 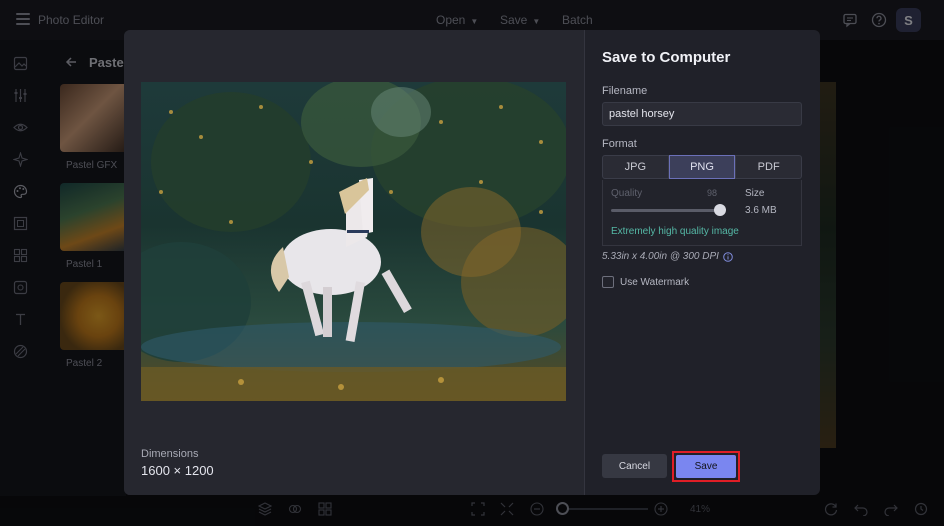 What do you see at coordinates (625, 91) in the screenshot?
I see `filename-label: Filename` at bounding box center [625, 91].